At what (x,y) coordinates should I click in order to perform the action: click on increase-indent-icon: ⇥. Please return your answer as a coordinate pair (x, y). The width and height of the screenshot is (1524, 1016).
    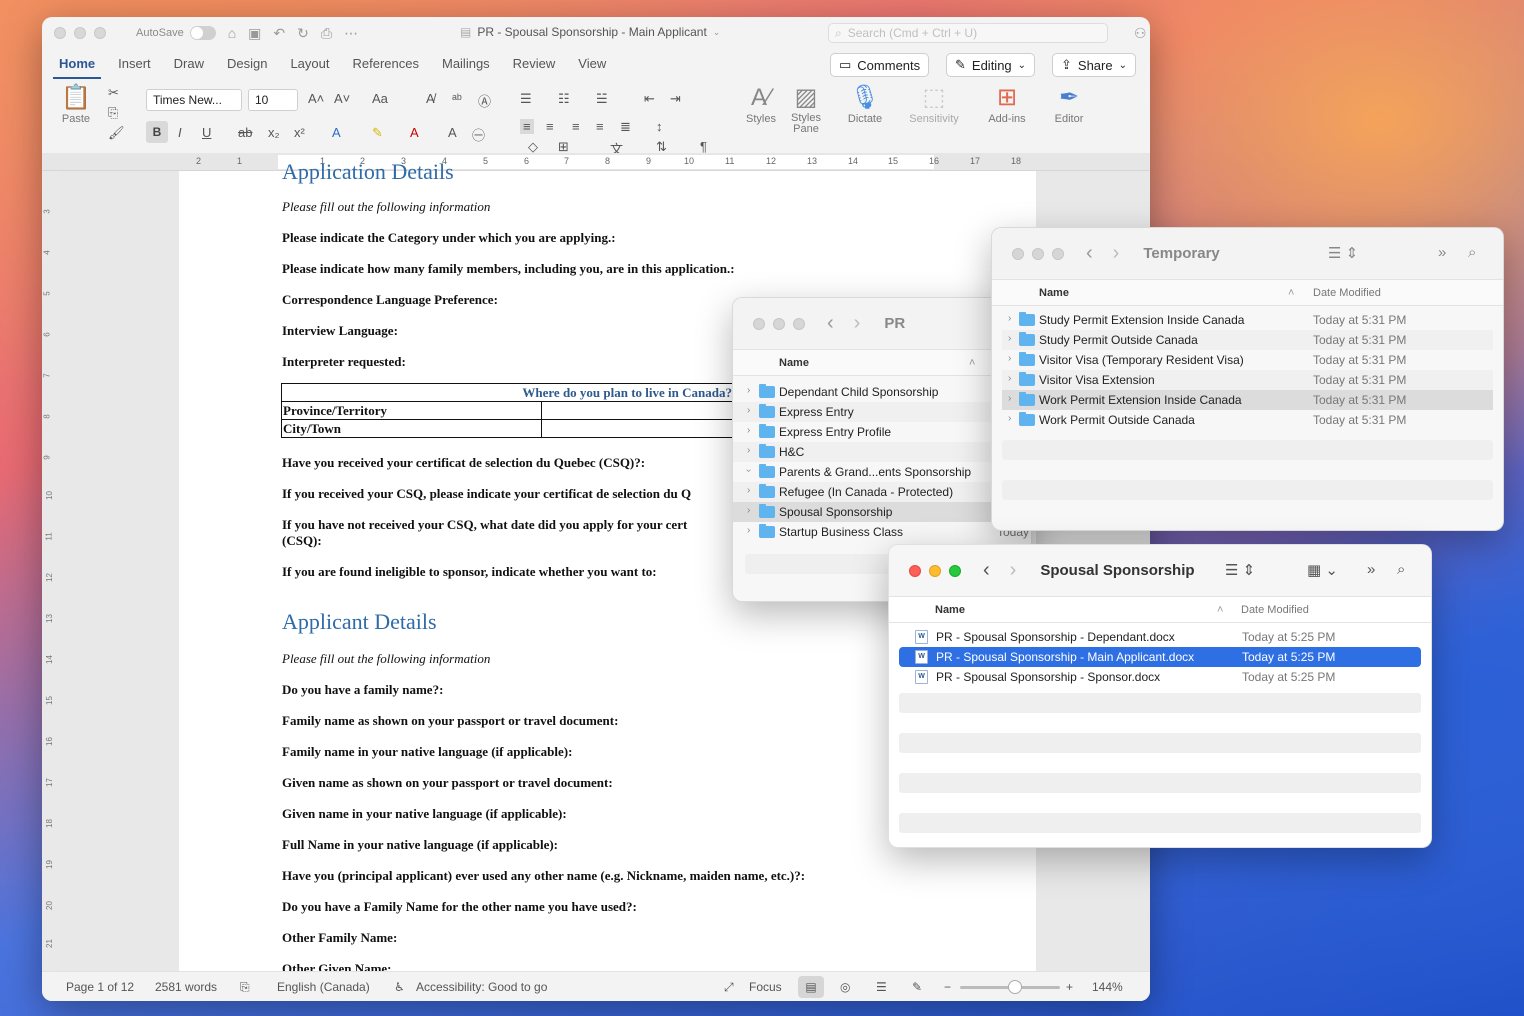
    Looking at the image, I should click on (675, 99).